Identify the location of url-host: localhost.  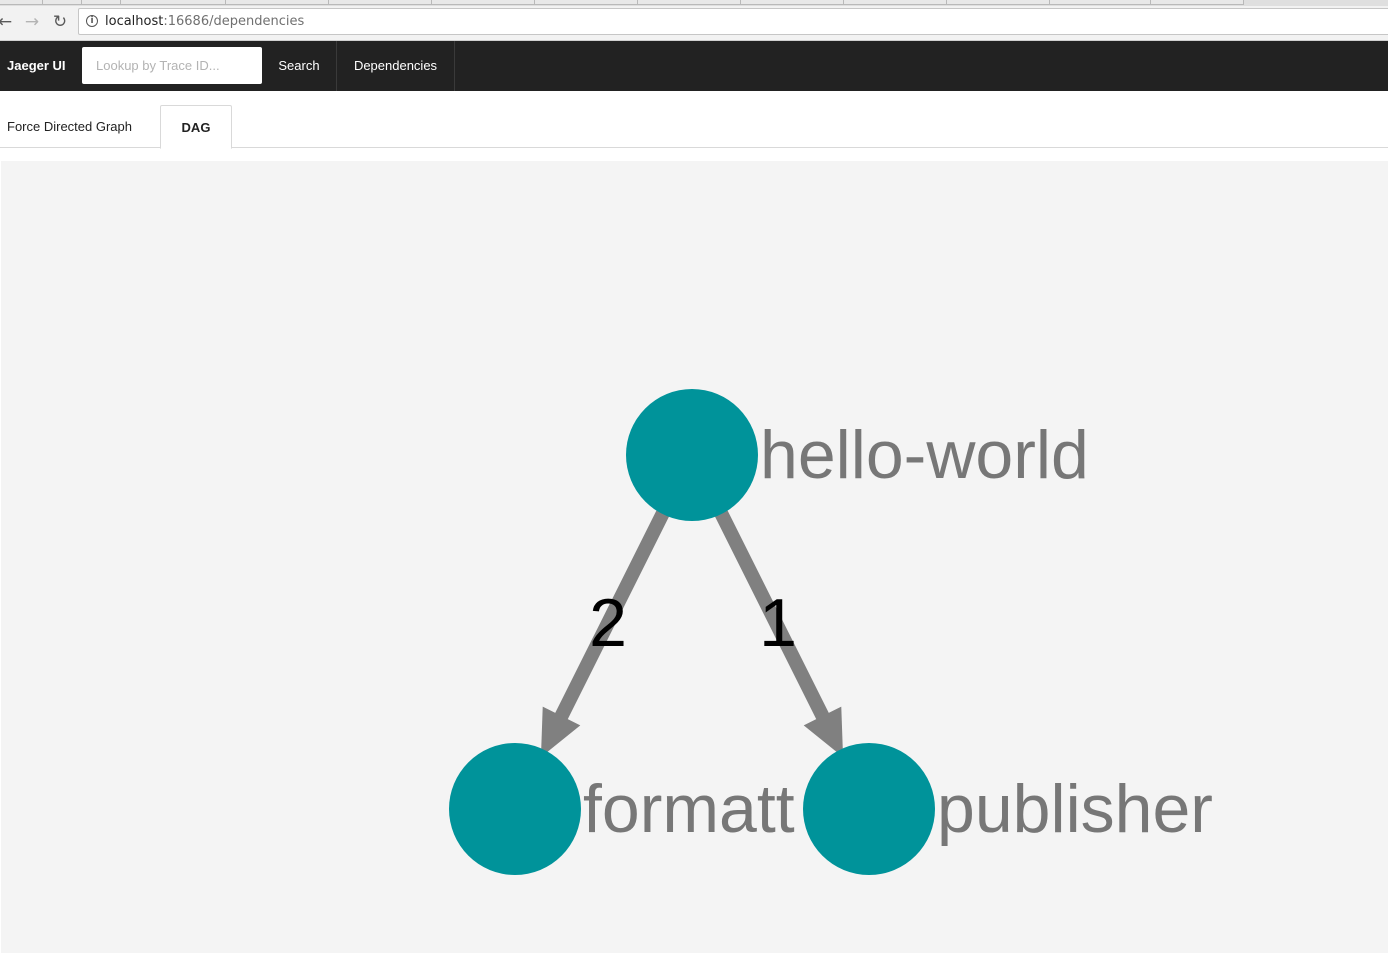
(134, 21).